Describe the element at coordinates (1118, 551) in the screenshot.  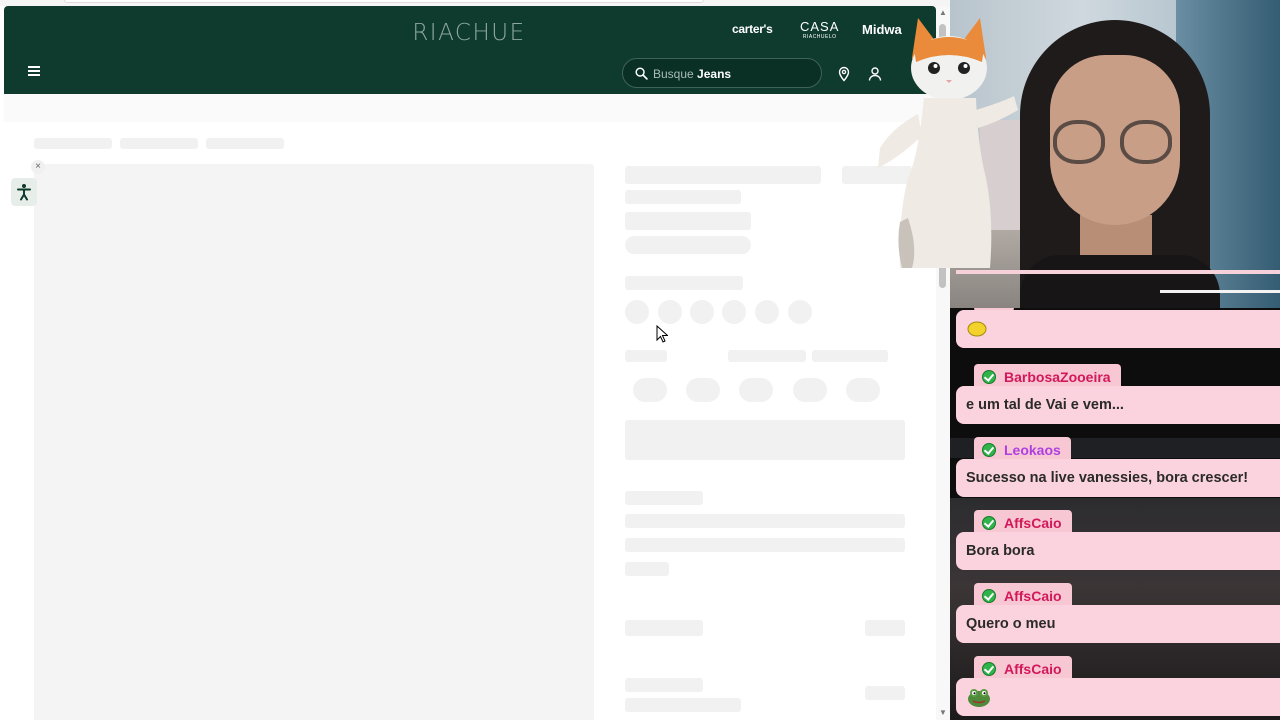
I see `chat-message-text: Bora bora` at that location.